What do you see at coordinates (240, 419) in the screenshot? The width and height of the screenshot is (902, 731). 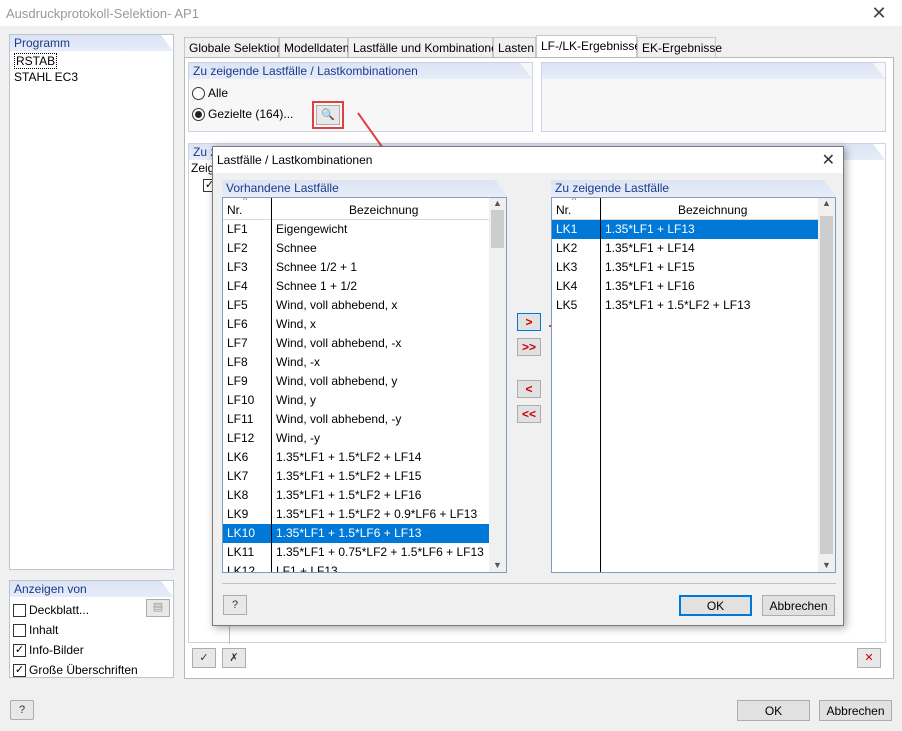 I see `row-nr: LF11` at bounding box center [240, 419].